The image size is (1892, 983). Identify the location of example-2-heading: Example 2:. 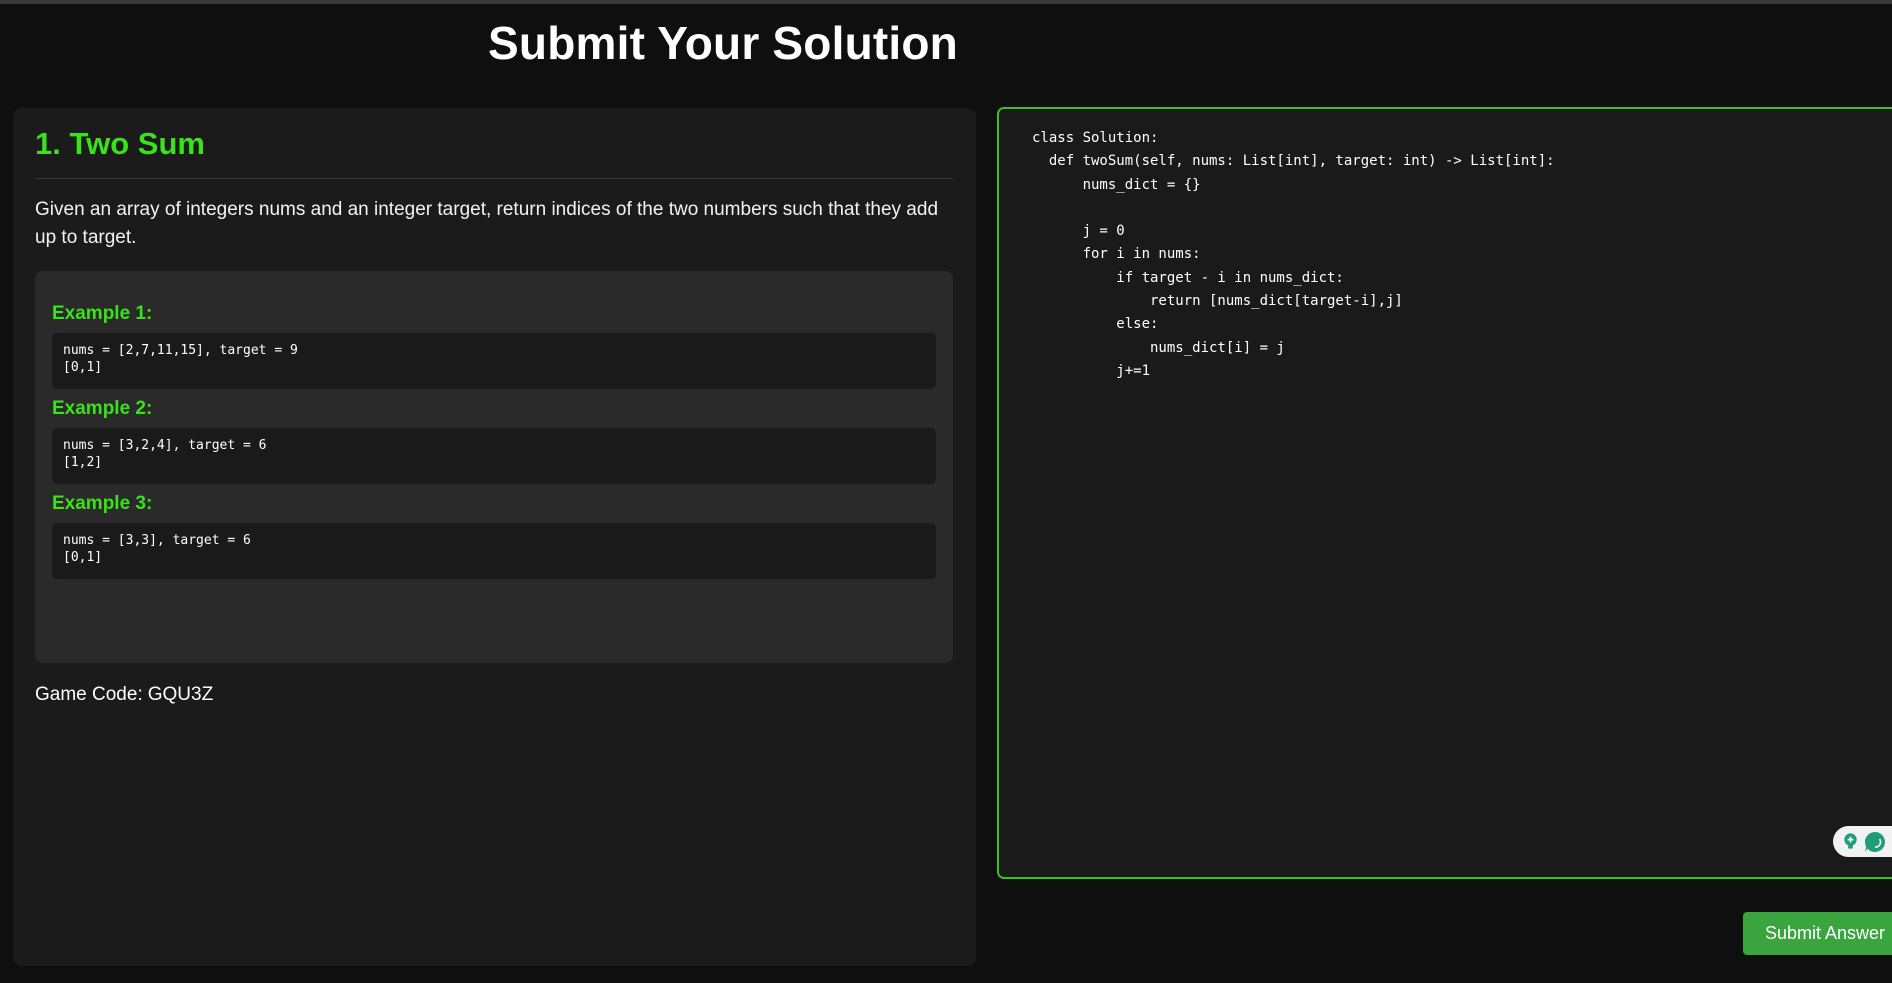
(102, 408).